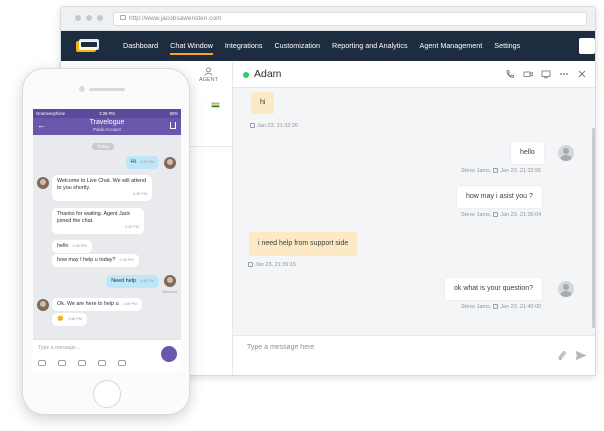 The image size is (604, 431). Describe the element at coordinates (303, 244) in the screenshot. I see `message-bubble-incoming: i need help from support side` at that location.